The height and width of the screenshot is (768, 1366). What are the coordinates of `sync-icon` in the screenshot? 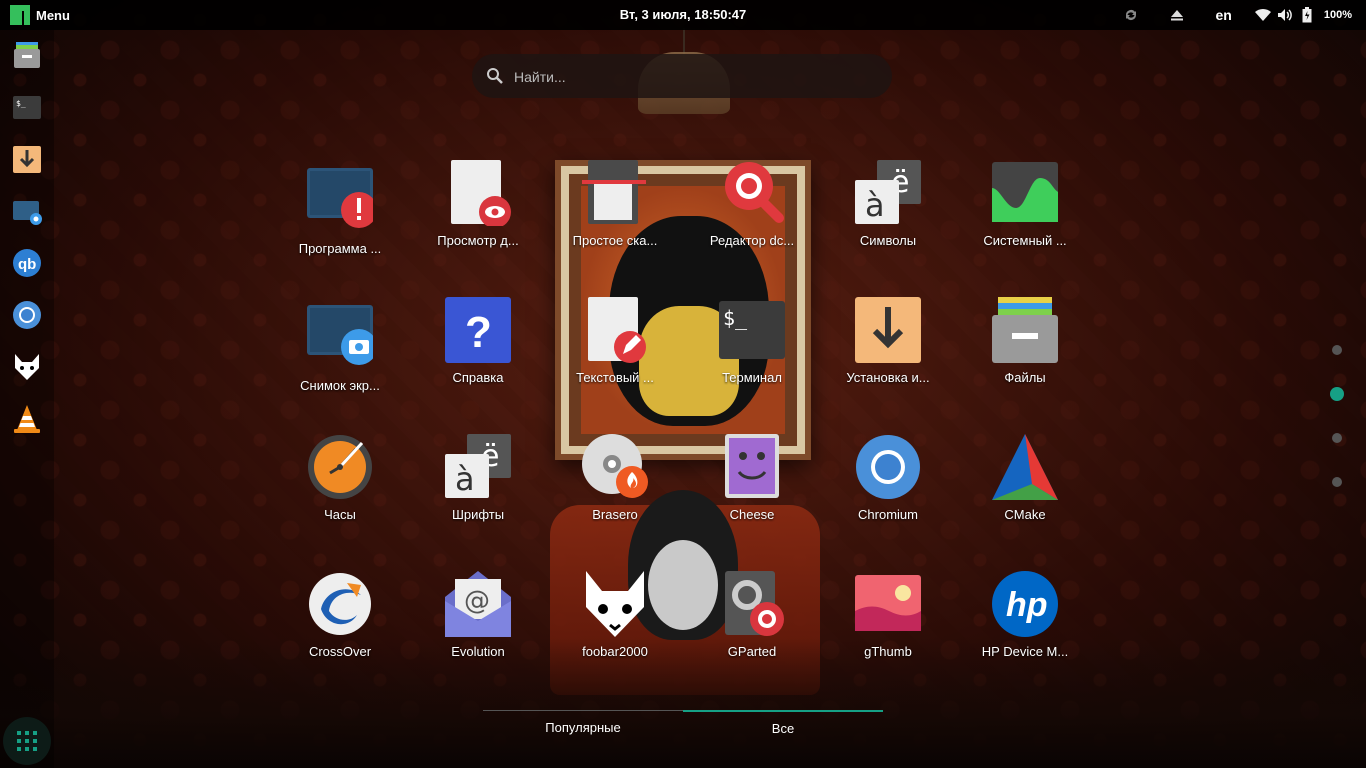 It's located at (1131, 15).